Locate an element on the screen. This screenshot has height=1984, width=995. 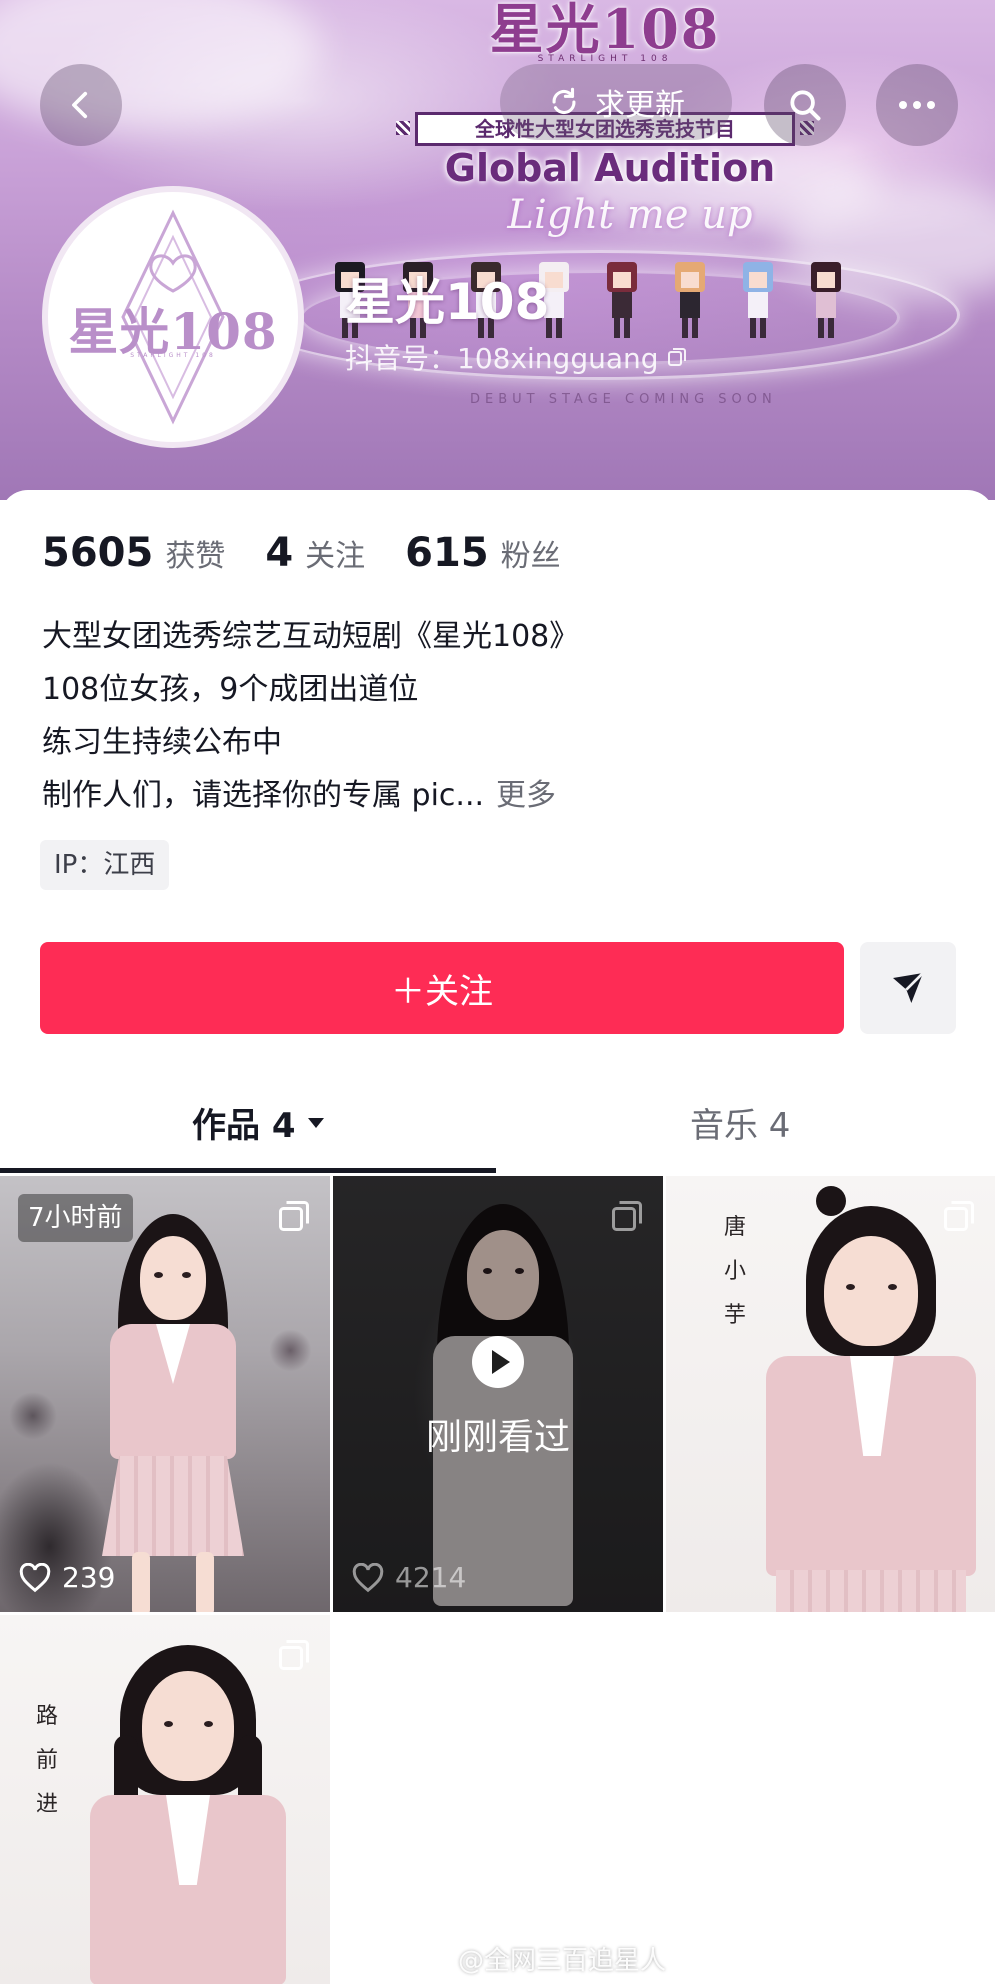
share-button is located at coordinates (908, 988).